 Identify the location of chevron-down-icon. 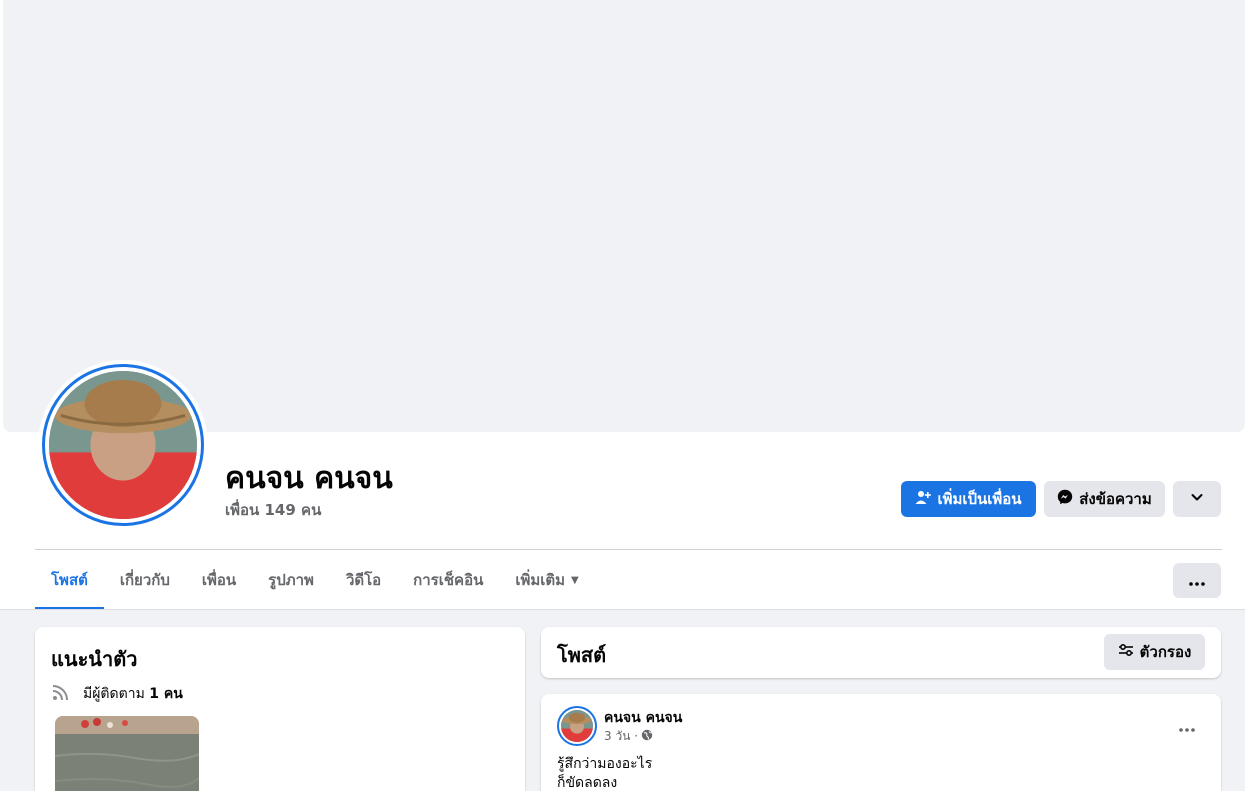
(1197, 499).